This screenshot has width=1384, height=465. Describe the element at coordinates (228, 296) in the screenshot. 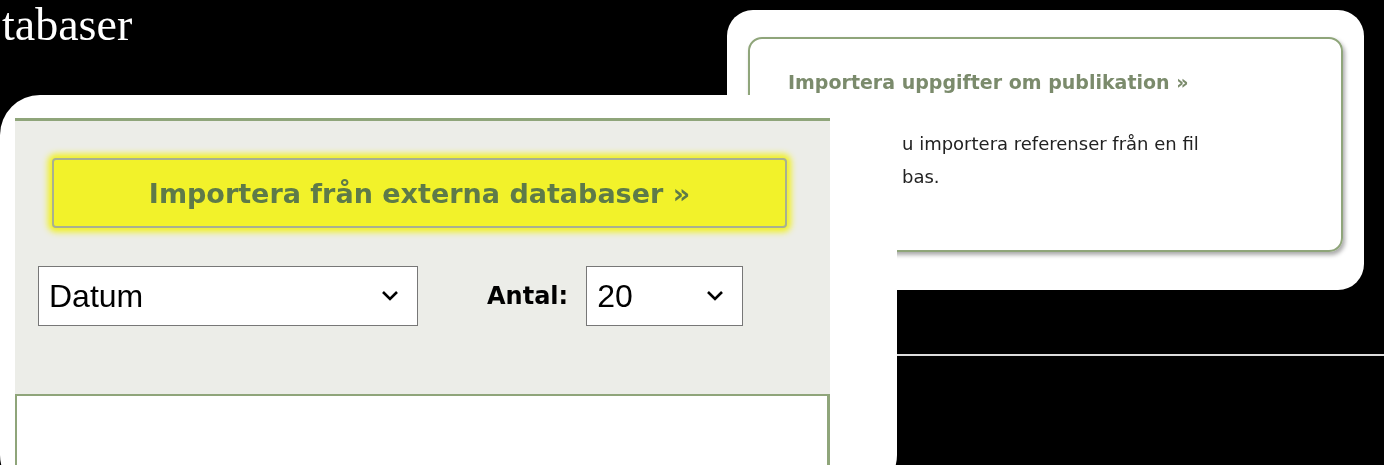

I see `sort-select: Datum` at that location.